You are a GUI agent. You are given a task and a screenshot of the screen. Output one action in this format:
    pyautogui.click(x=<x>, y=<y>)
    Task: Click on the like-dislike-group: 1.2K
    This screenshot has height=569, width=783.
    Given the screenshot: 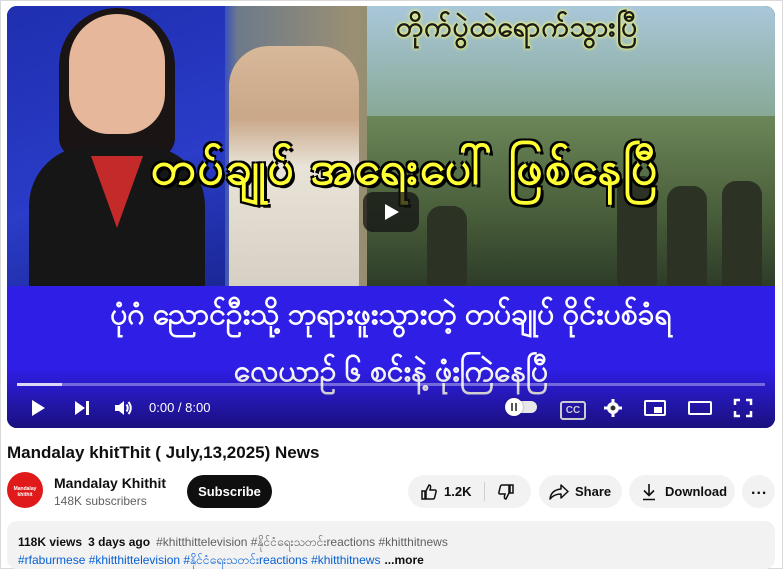 What is the action you would take?
    pyautogui.click(x=469, y=491)
    